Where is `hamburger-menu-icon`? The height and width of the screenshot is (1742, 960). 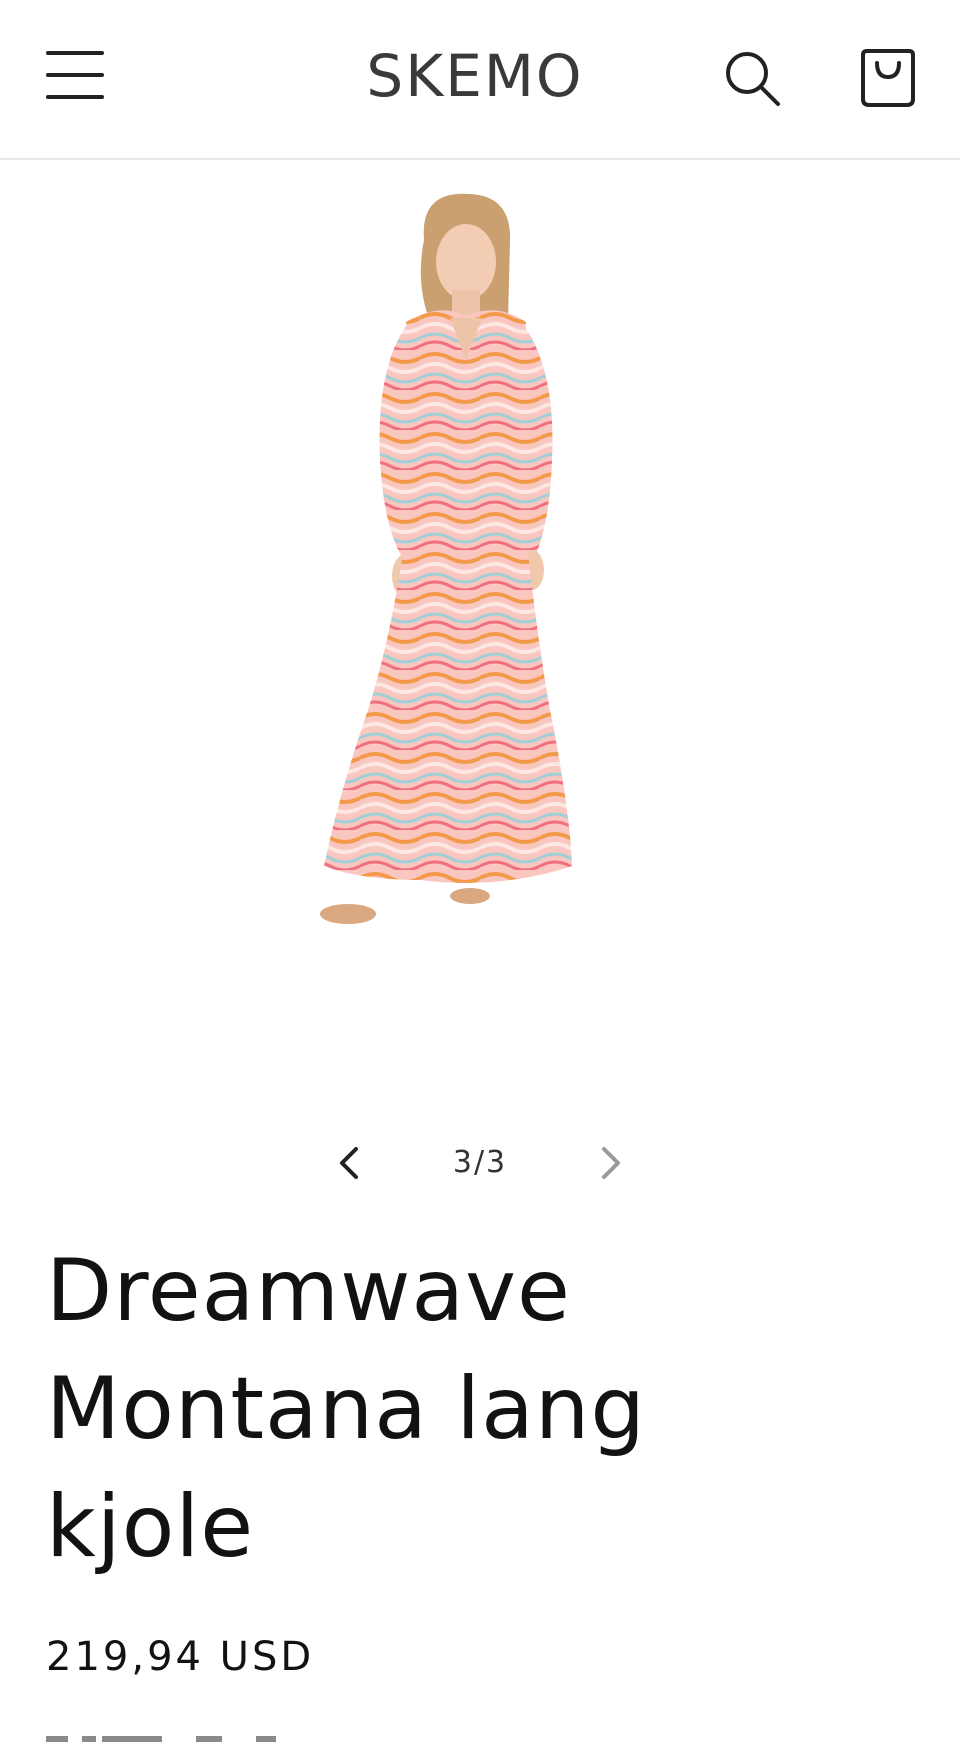
hamburger-menu-icon is located at coordinates (75, 75).